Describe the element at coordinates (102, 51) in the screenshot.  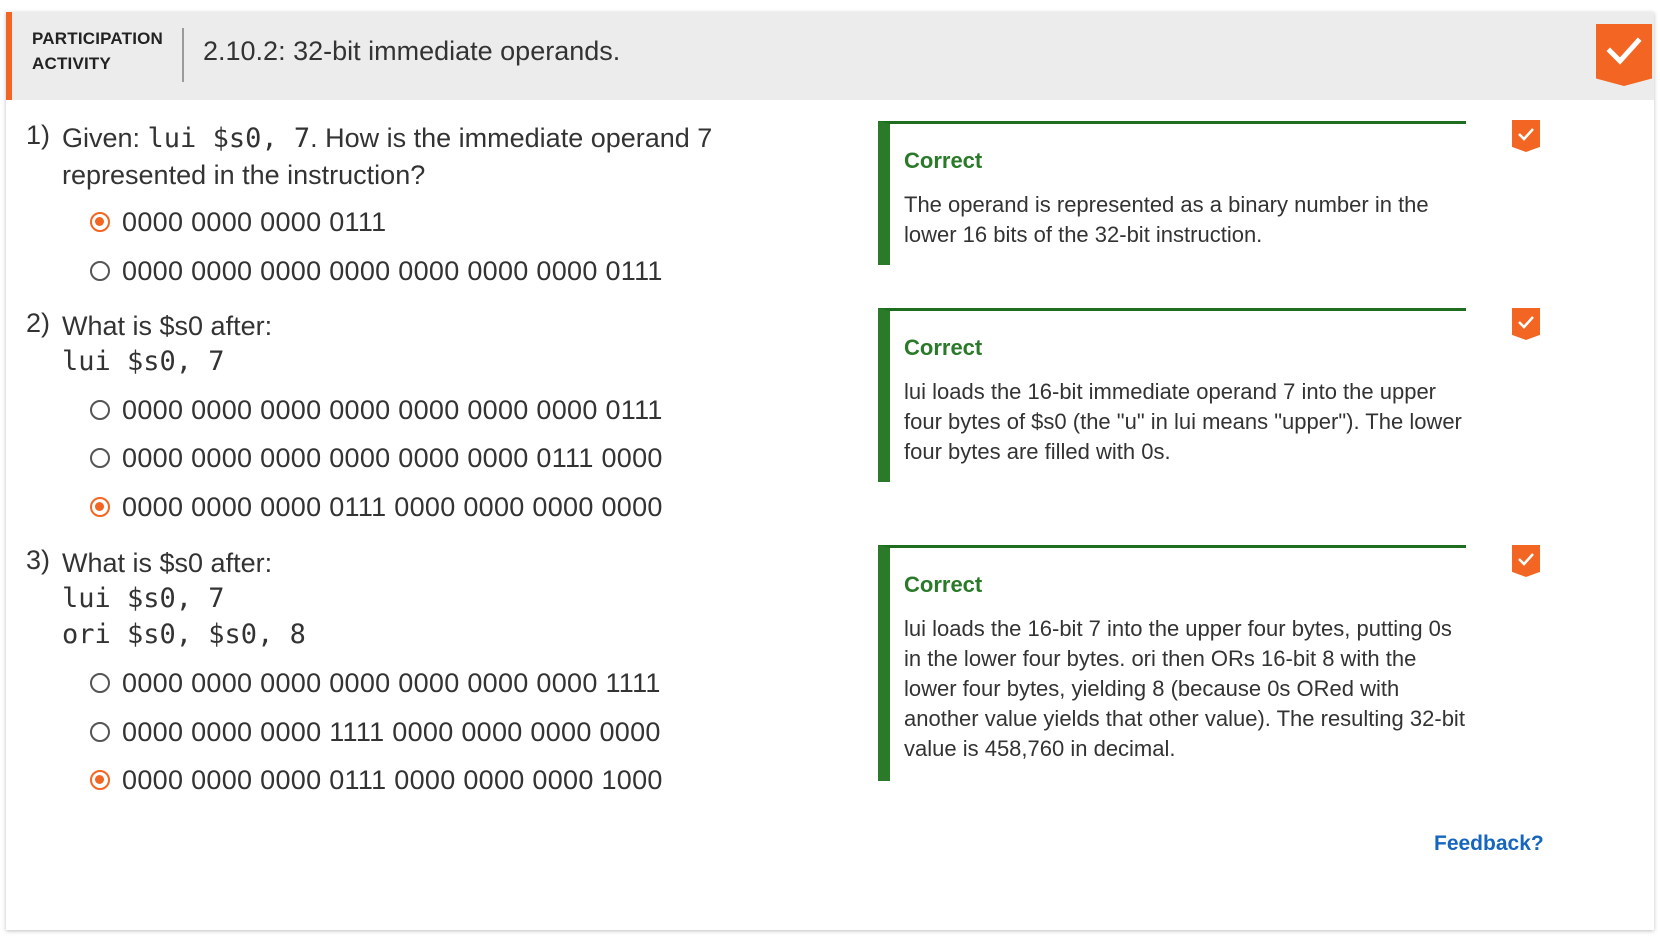
I see `activity-type-badge: PARTICIPATION ACTIVITY` at that location.